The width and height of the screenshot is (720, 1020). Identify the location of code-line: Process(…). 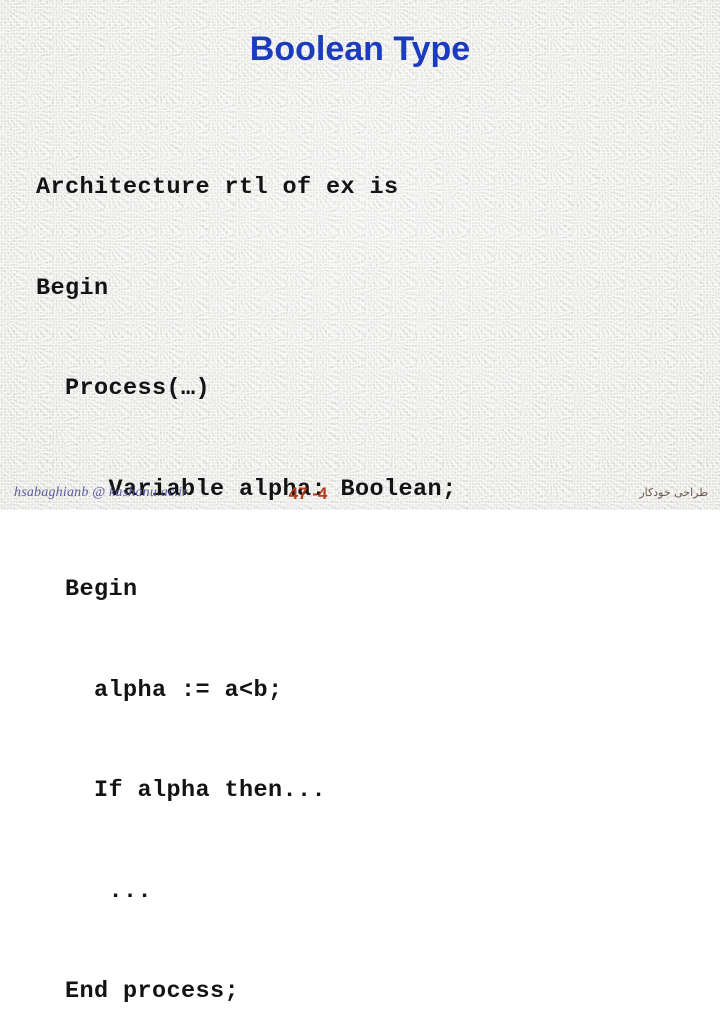
(123, 388).